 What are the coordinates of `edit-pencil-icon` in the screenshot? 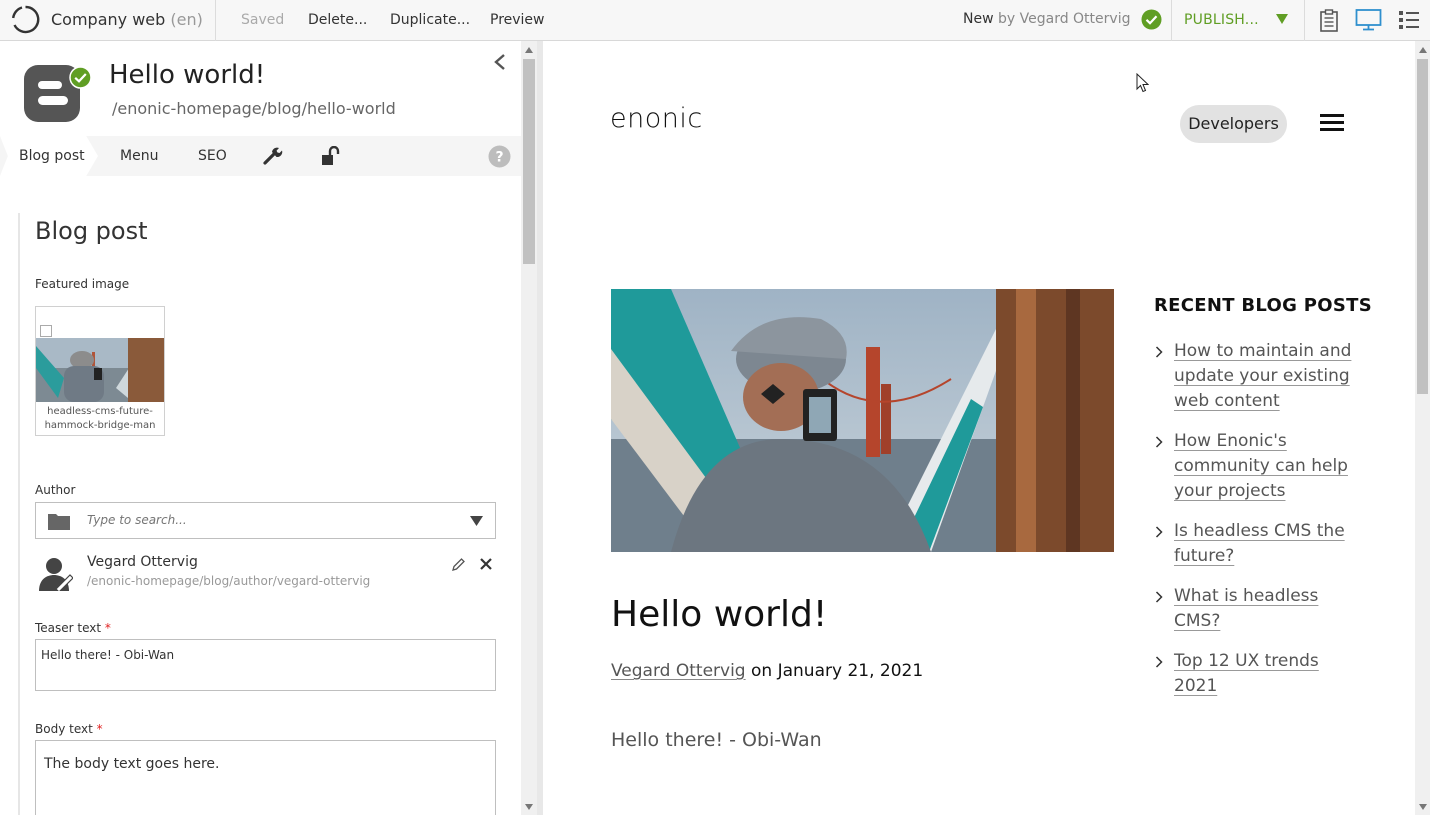 It's located at (458, 564).